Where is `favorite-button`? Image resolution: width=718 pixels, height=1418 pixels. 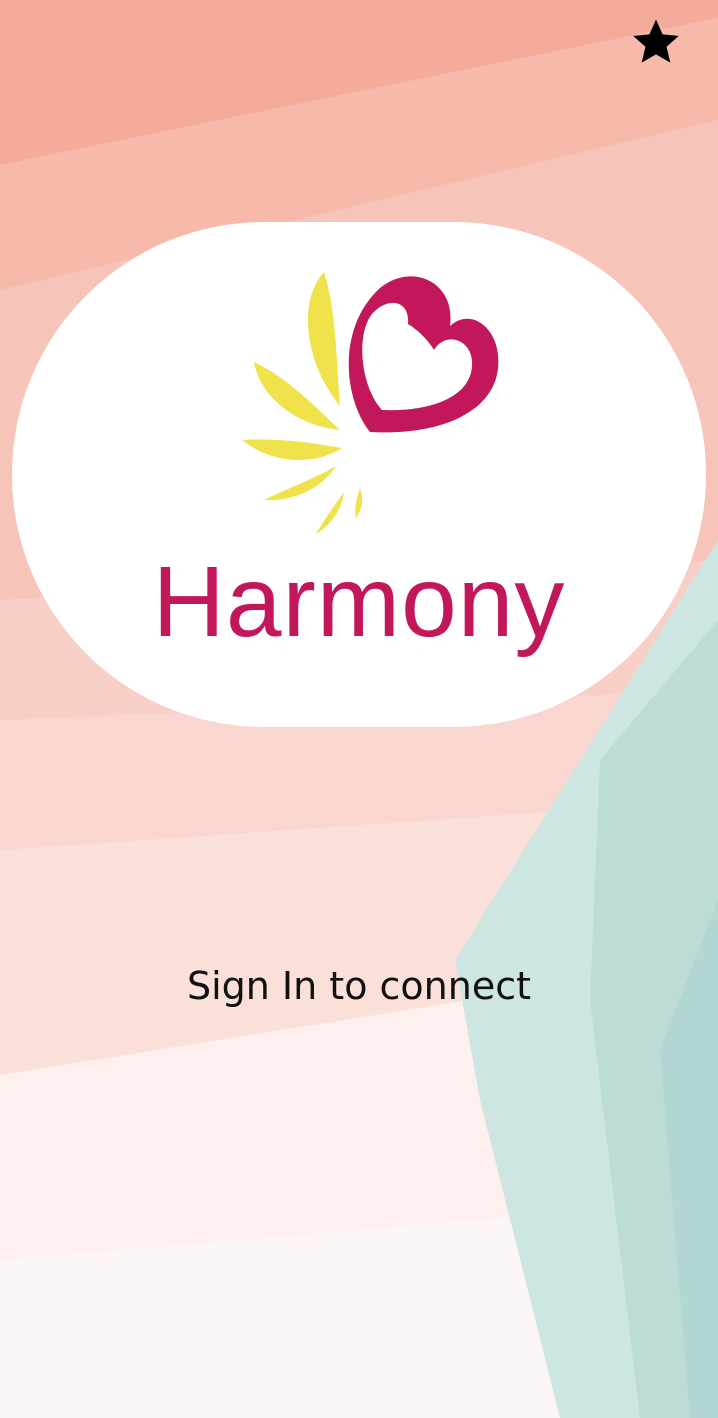 favorite-button is located at coordinates (656, 42).